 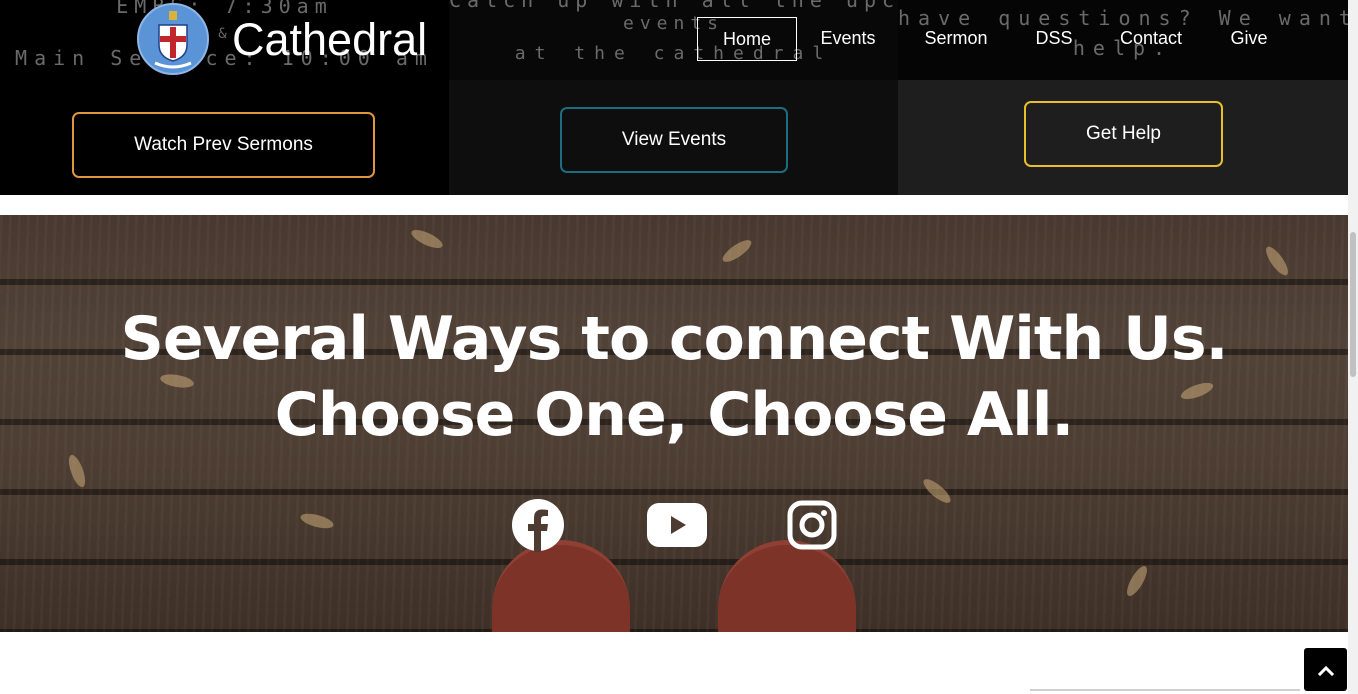 I want to click on nav-item-dss: DSS, so click(x=1054, y=39).